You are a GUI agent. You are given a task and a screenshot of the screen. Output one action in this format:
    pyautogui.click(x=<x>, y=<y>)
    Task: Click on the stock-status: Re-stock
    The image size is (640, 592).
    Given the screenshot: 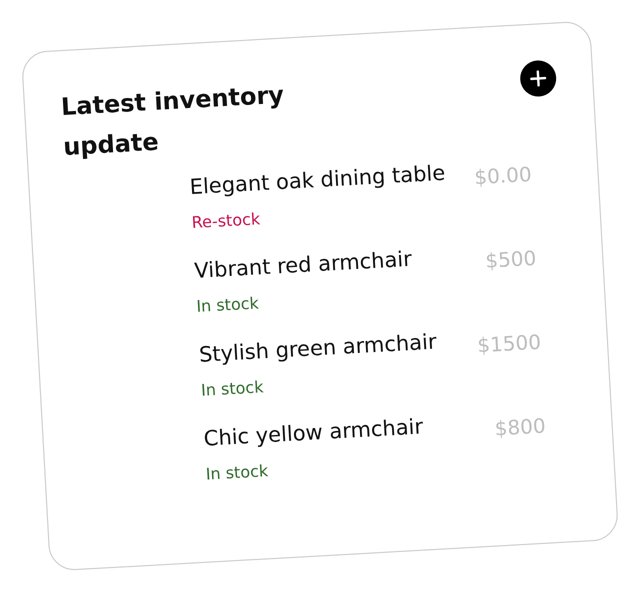 What is the action you would take?
    pyautogui.click(x=226, y=221)
    